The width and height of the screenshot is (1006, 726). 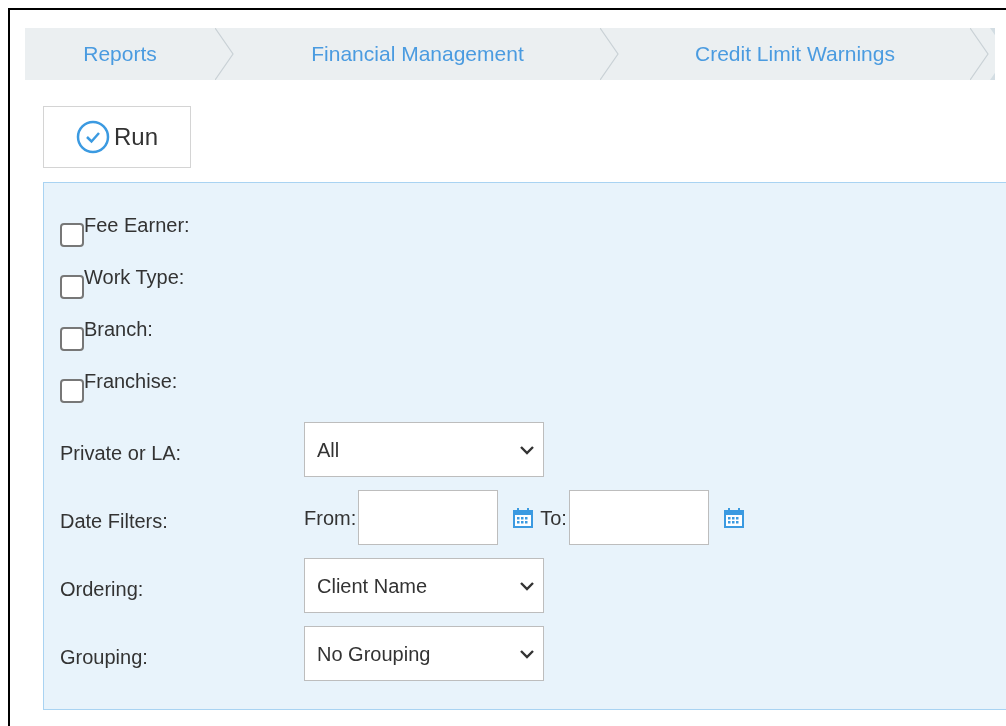 What do you see at coordinates (428, 517) in the screenshot?
I see `from-date-field` at bounding box center [428, 517].